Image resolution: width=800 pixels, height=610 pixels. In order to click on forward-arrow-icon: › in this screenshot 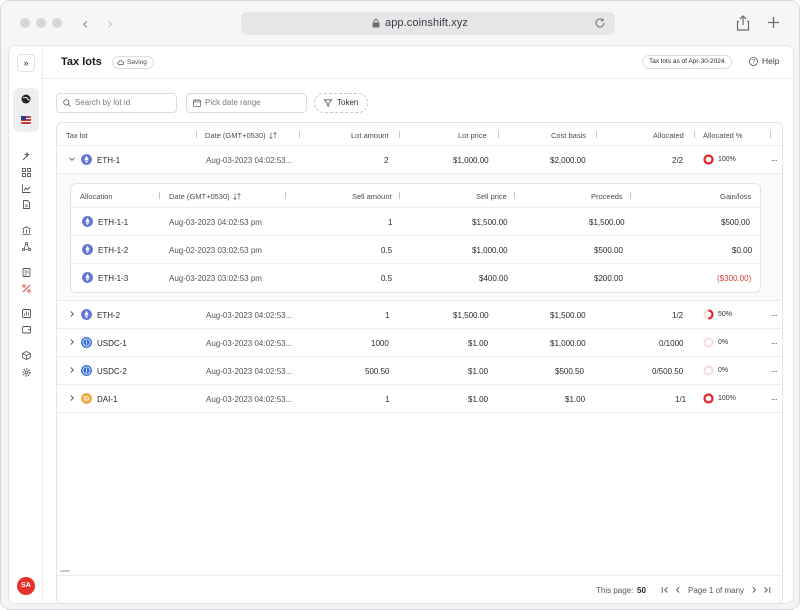, I will do `click(110, 23)`.